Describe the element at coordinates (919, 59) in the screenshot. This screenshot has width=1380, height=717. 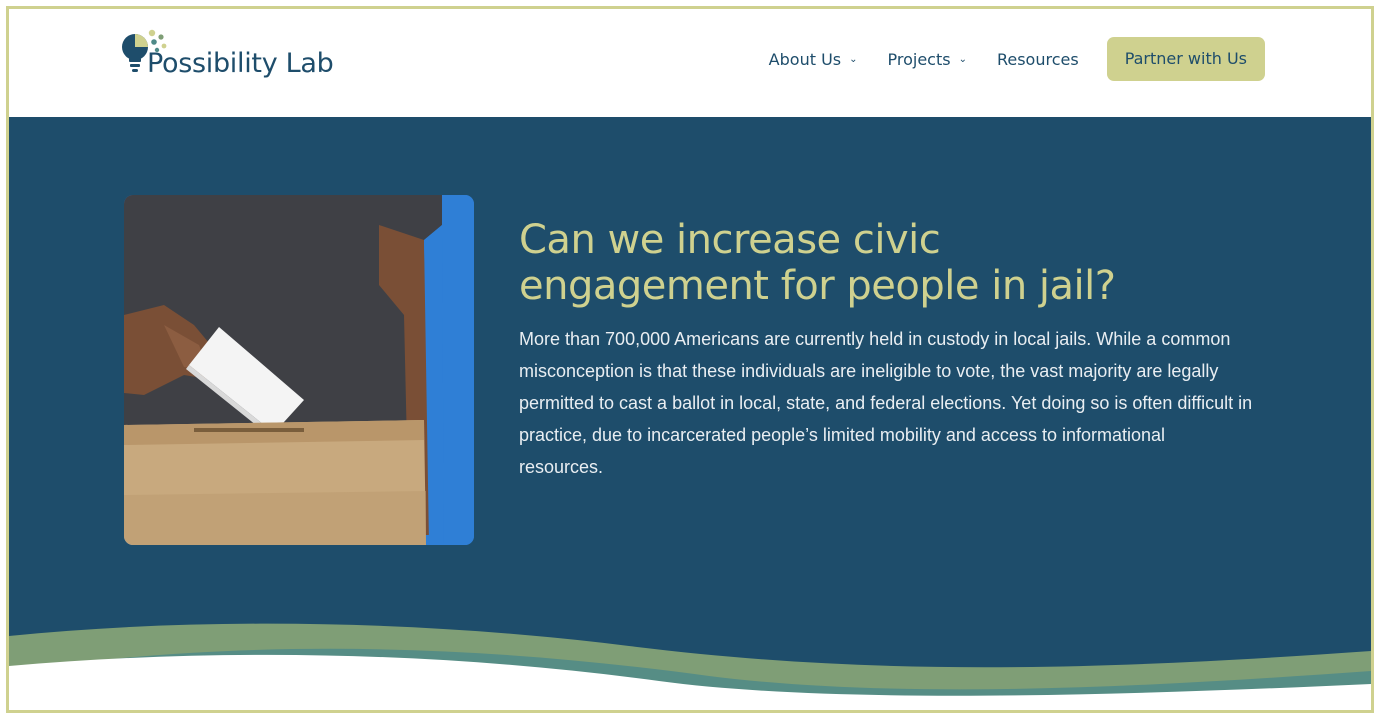
I see `nav-item-label: Projects` at that location.